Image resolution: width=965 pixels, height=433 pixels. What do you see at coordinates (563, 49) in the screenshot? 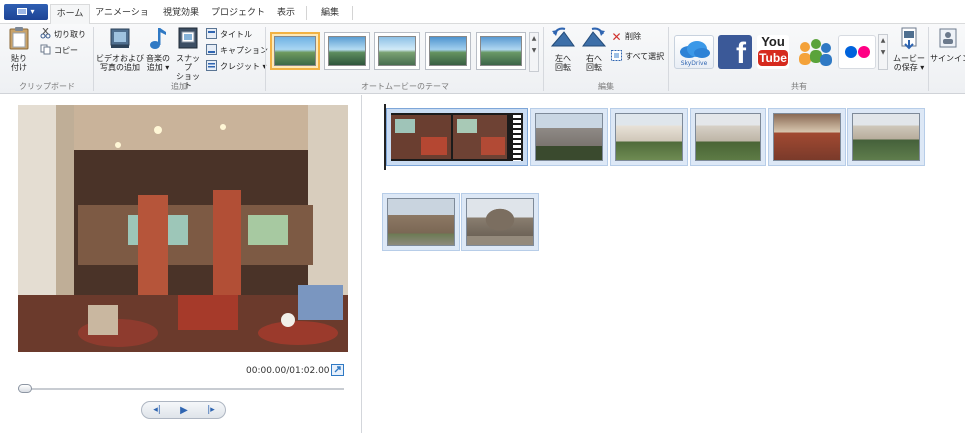
I see `rotate-left-button: 左へ 回転` at bounding box center [563, 49].